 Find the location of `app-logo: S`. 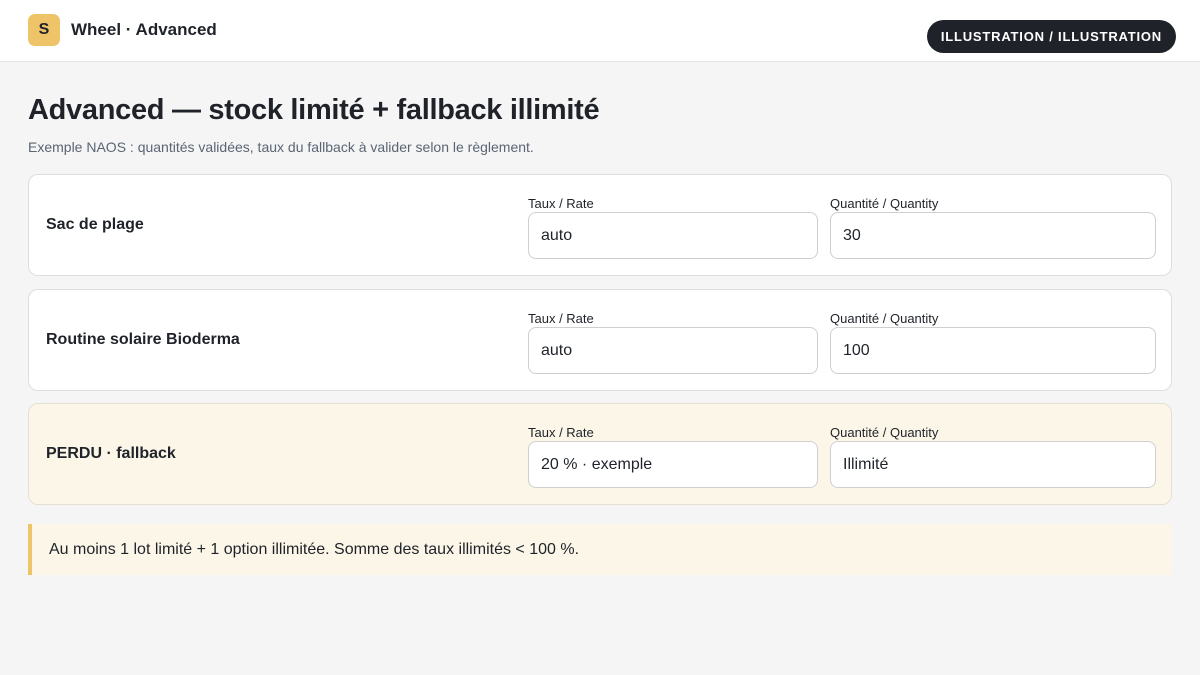

app-logo: S is located at coordinates (44, 30).